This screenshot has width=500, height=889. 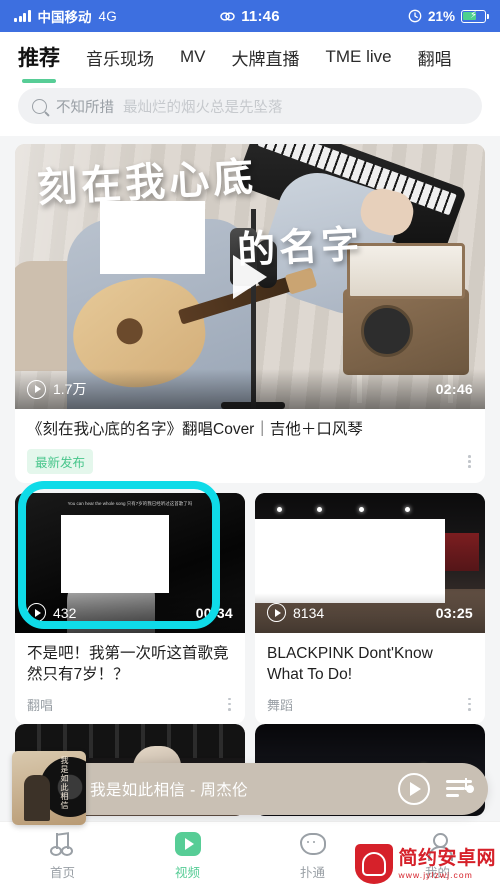 I want to click on nav-item-home-label: 首页, so click(x=62, y=872).